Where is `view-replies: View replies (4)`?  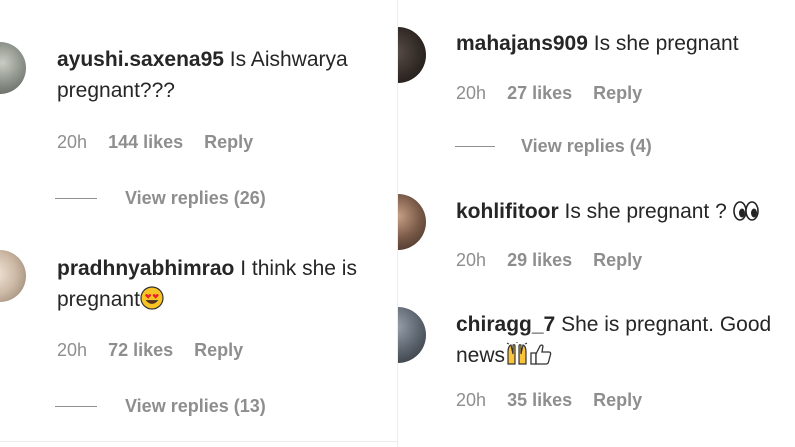
view-replies: View replies (4) is located at coordinates (605, 146).